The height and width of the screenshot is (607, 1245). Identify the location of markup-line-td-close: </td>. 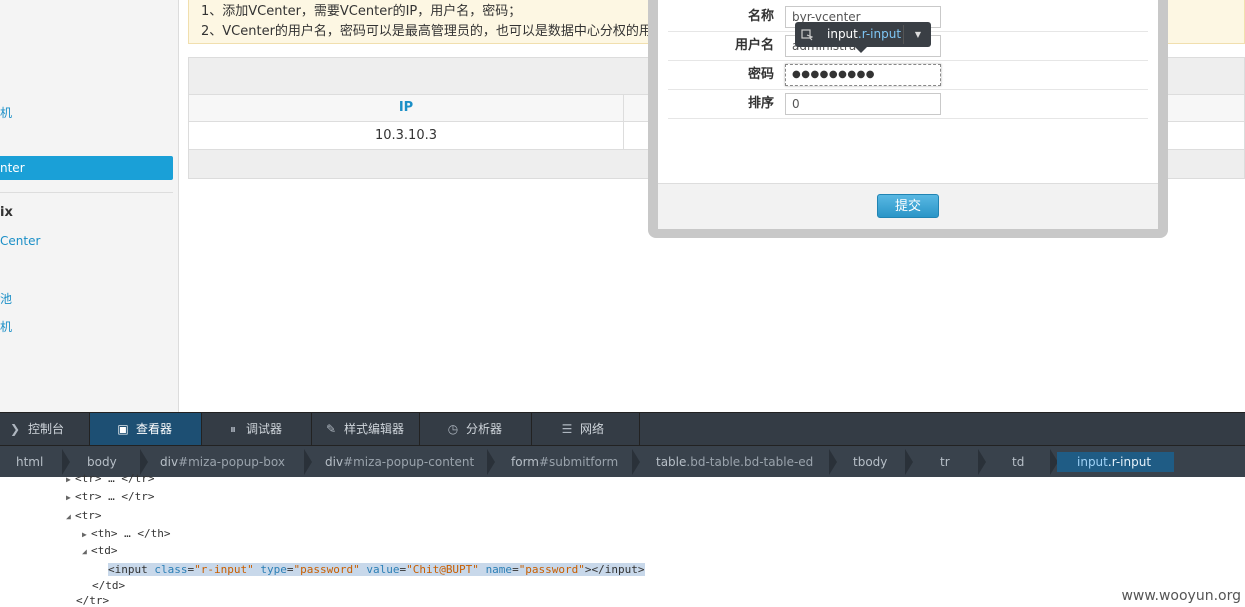
(108, 585).